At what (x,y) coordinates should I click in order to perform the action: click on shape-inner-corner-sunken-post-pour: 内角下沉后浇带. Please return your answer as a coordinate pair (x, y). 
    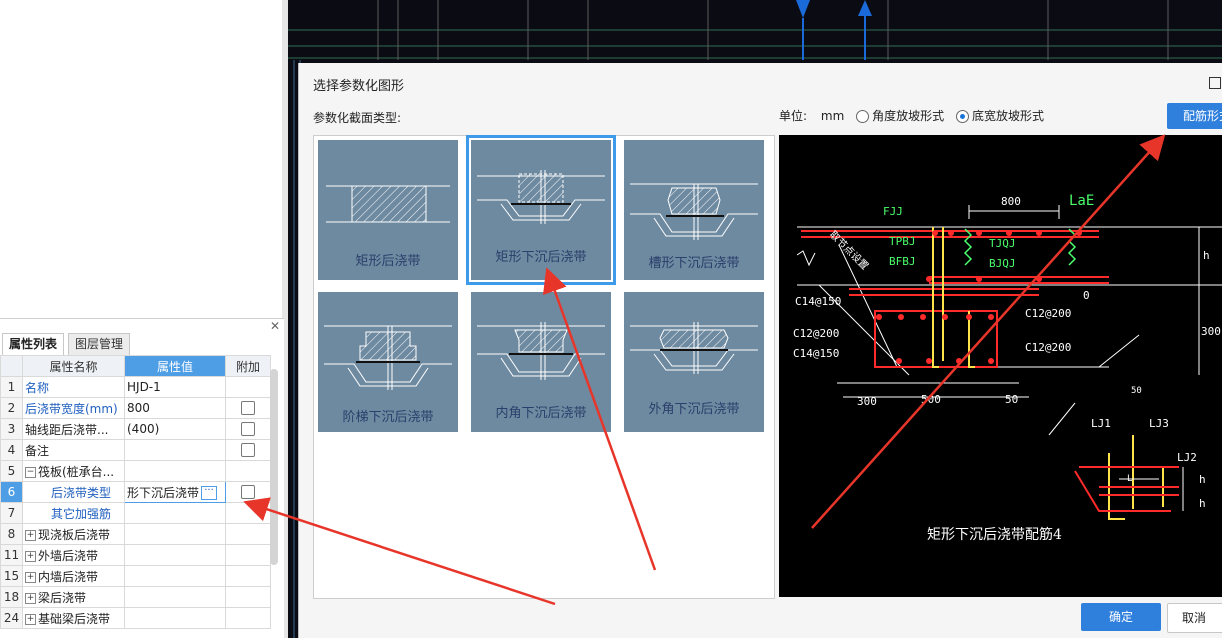
    Looking at the image, I should click on (541, 362).